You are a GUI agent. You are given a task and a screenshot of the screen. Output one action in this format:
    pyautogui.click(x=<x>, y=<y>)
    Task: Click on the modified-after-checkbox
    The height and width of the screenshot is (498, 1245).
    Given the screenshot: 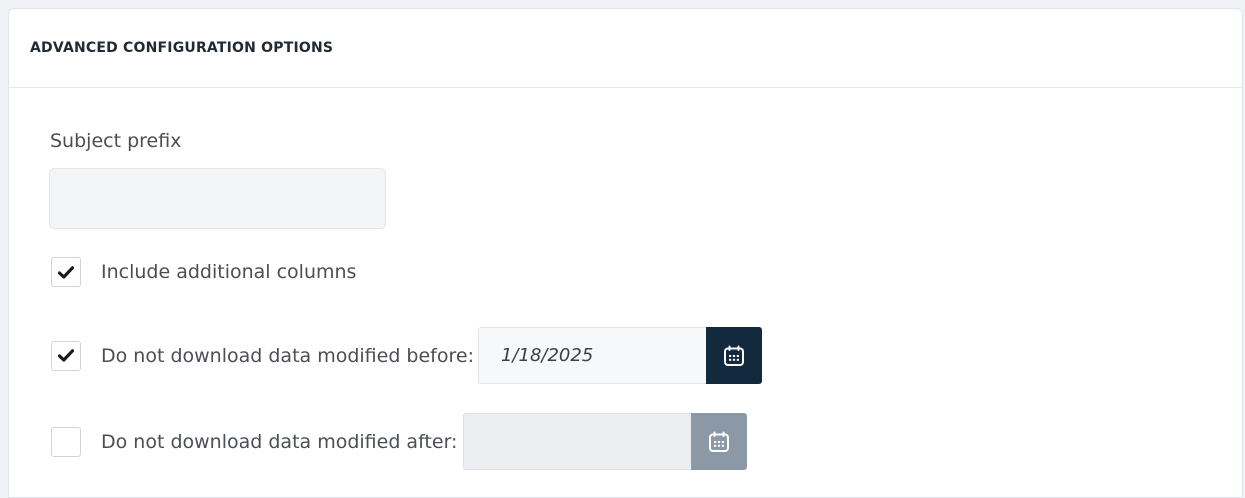 What is the action you would take?
    pyautogui.click(x=66, y=441)
    